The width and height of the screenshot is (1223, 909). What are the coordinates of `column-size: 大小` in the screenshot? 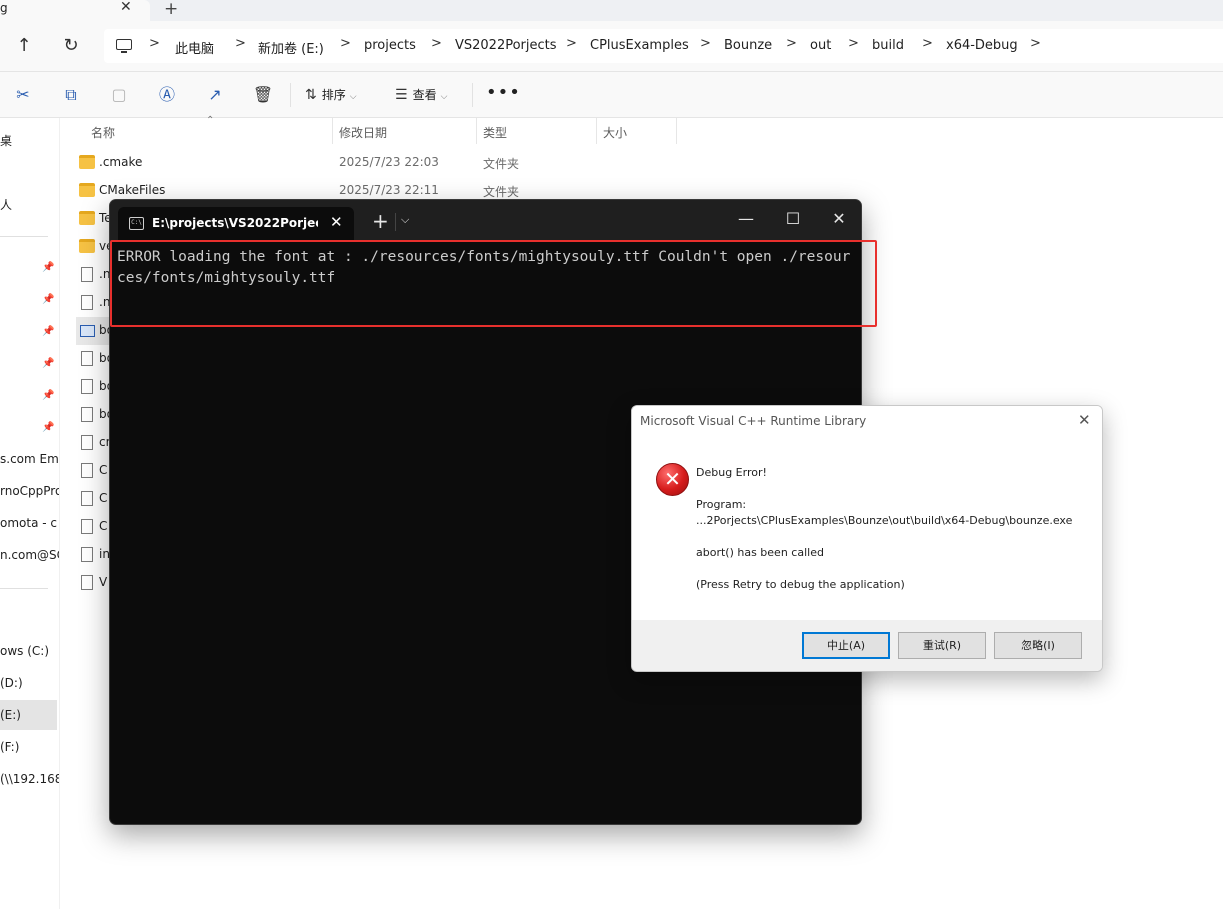 It's located at (615, 132).